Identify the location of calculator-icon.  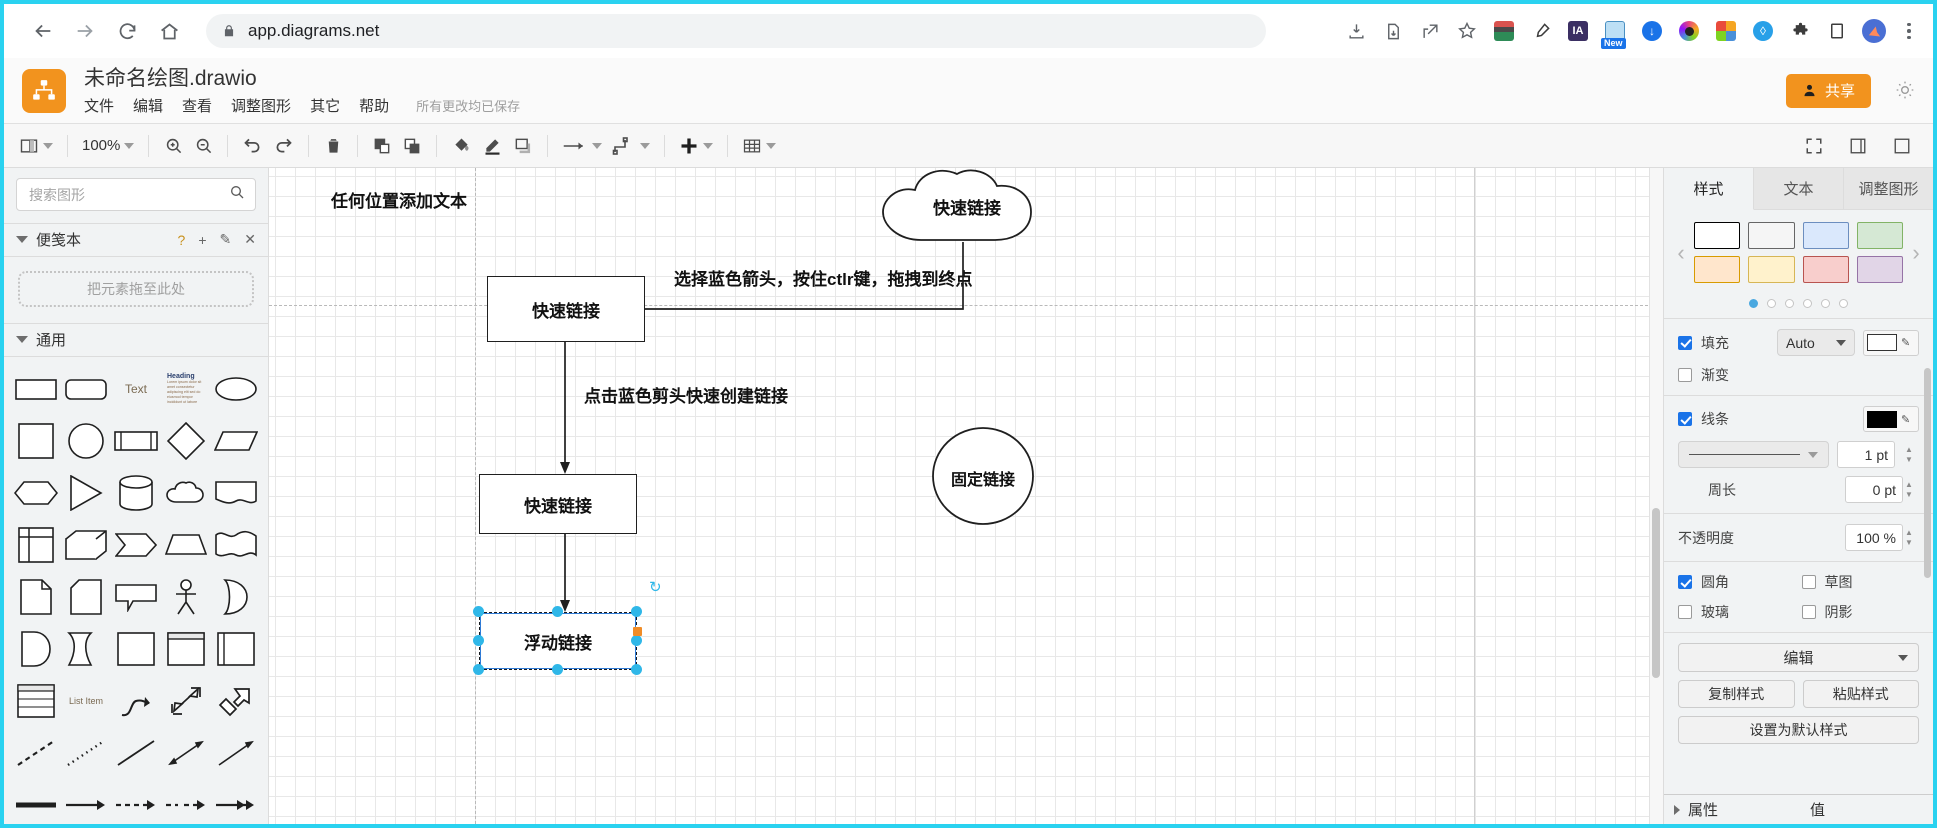
(1504, 31).